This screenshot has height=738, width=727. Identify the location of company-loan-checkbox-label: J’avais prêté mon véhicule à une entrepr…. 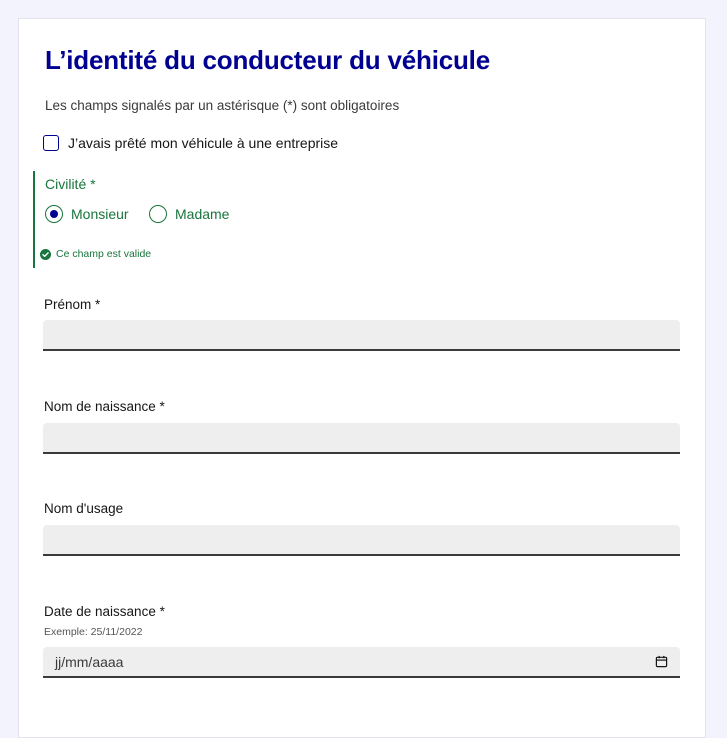
(203, 143).